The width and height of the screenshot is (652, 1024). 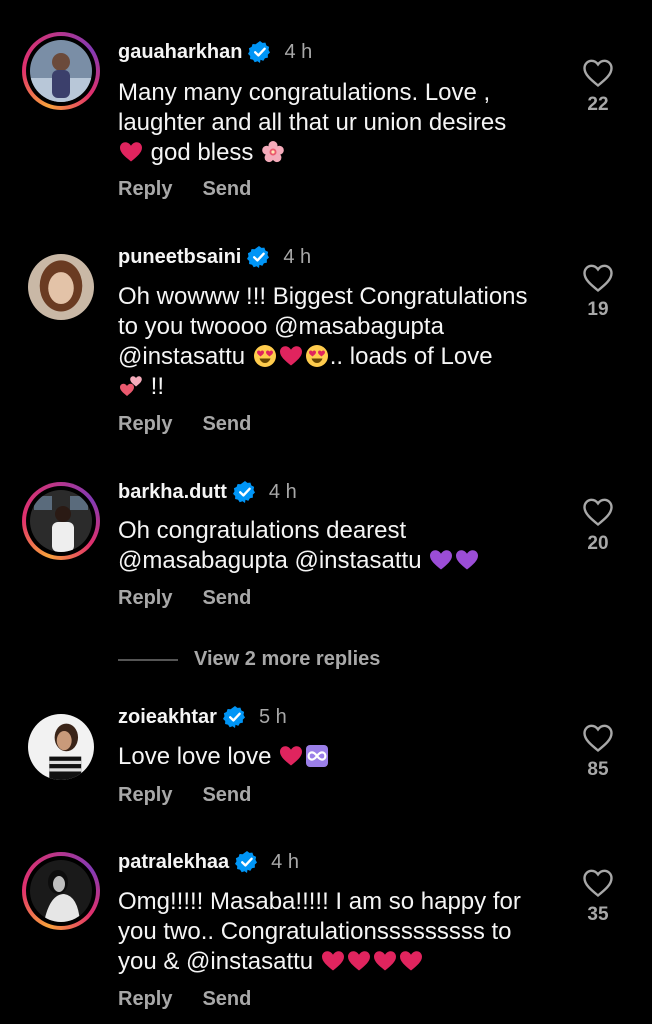 I want to click on two-hearts-emoji-icon, so click(x=131, y=386).